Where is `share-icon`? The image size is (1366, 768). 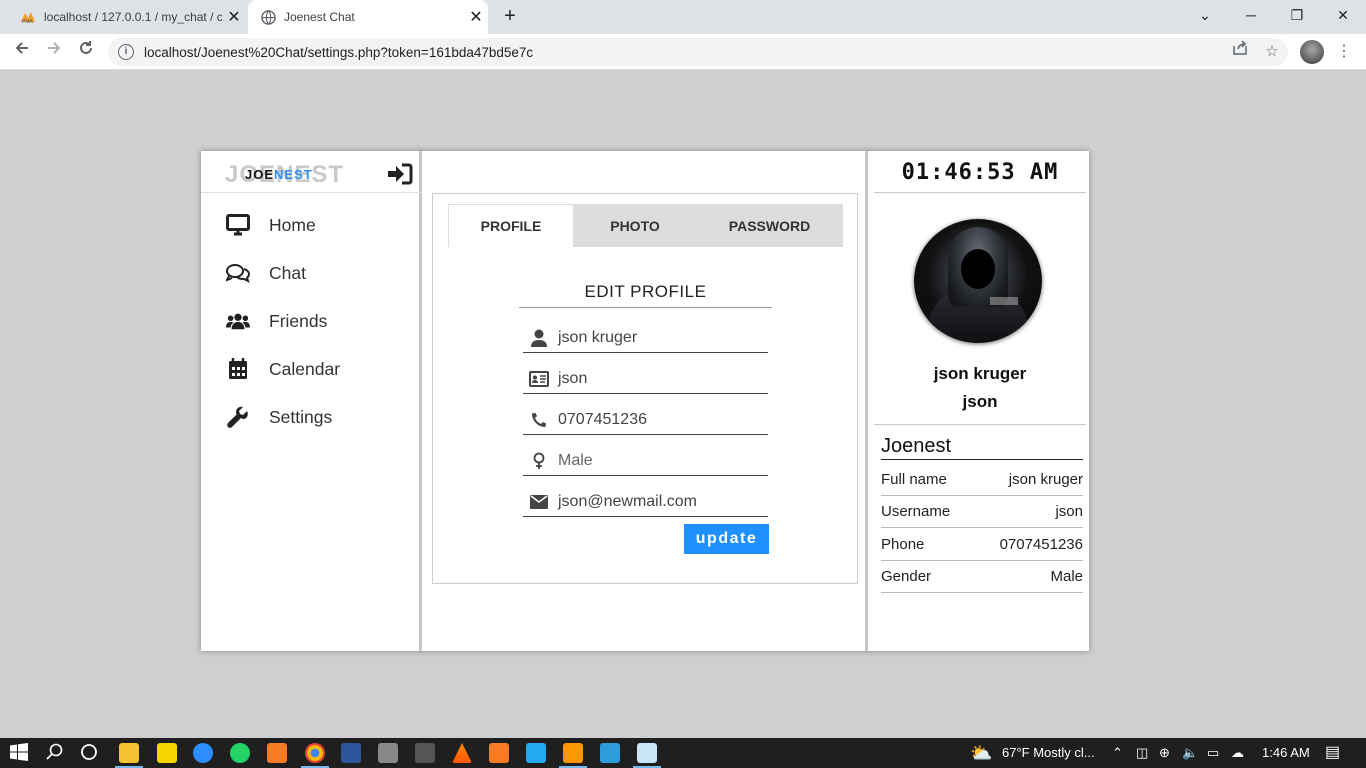
share-icon is located at coordinates (1240, 52).